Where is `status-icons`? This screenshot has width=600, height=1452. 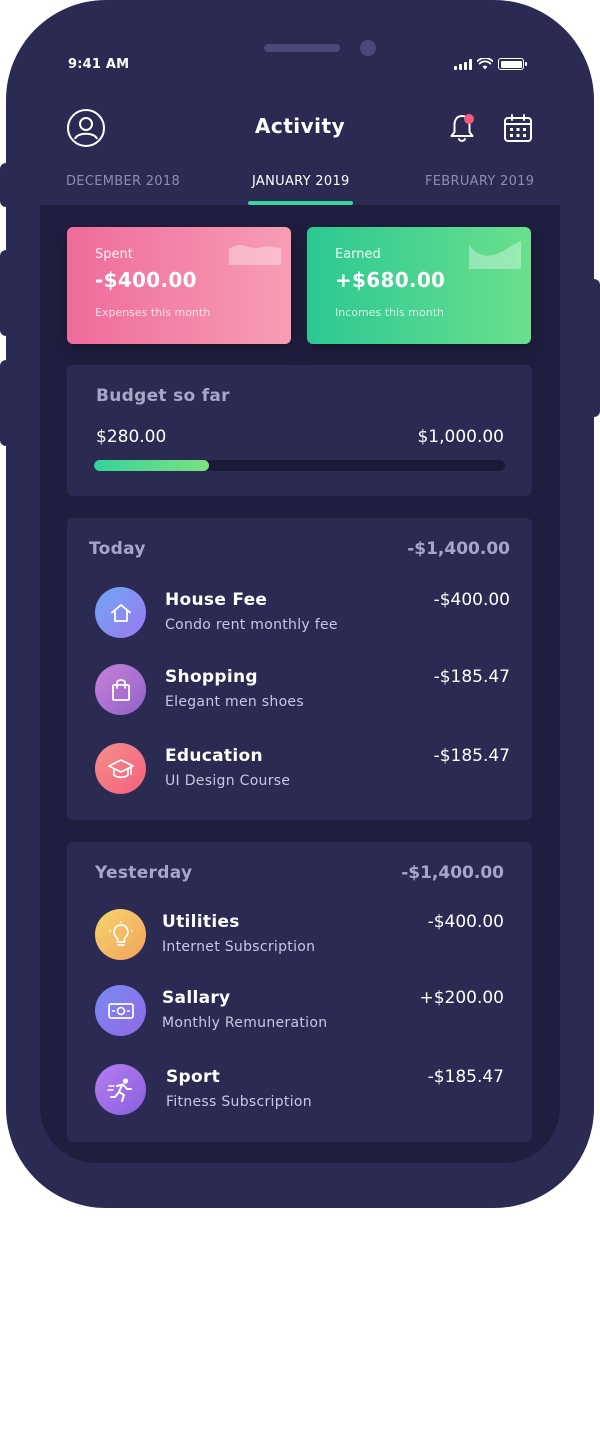 status-icons is located at coordinates (490, 64).